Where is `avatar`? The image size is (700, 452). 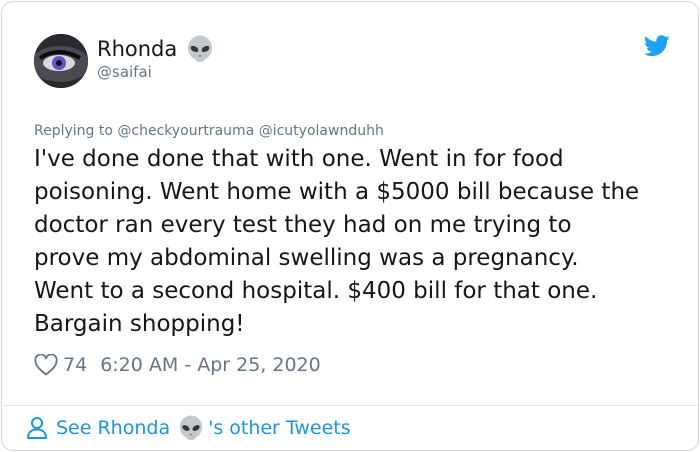
avatar is located at coordinates (61, 61).